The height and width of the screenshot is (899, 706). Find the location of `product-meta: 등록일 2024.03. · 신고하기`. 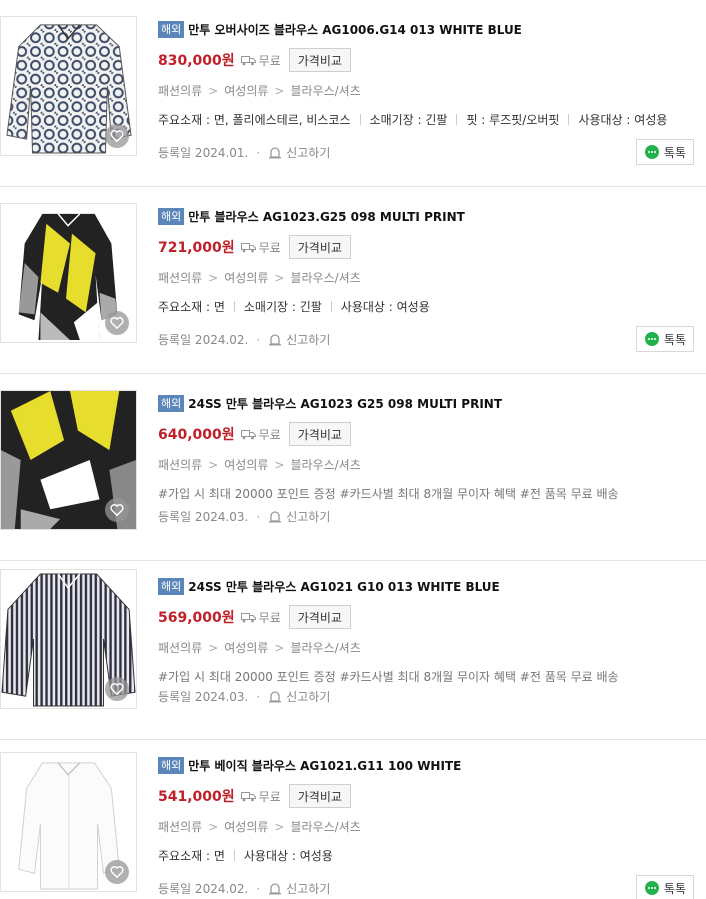

product-meta: 등록일 2024.03. · 신고하기 is located at coordinates (244, 696).